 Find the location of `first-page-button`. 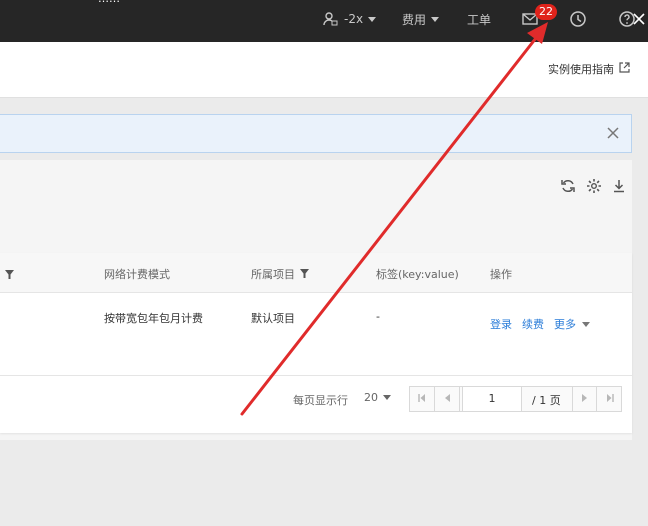

first-page-button is located at coordinates (422, 399).